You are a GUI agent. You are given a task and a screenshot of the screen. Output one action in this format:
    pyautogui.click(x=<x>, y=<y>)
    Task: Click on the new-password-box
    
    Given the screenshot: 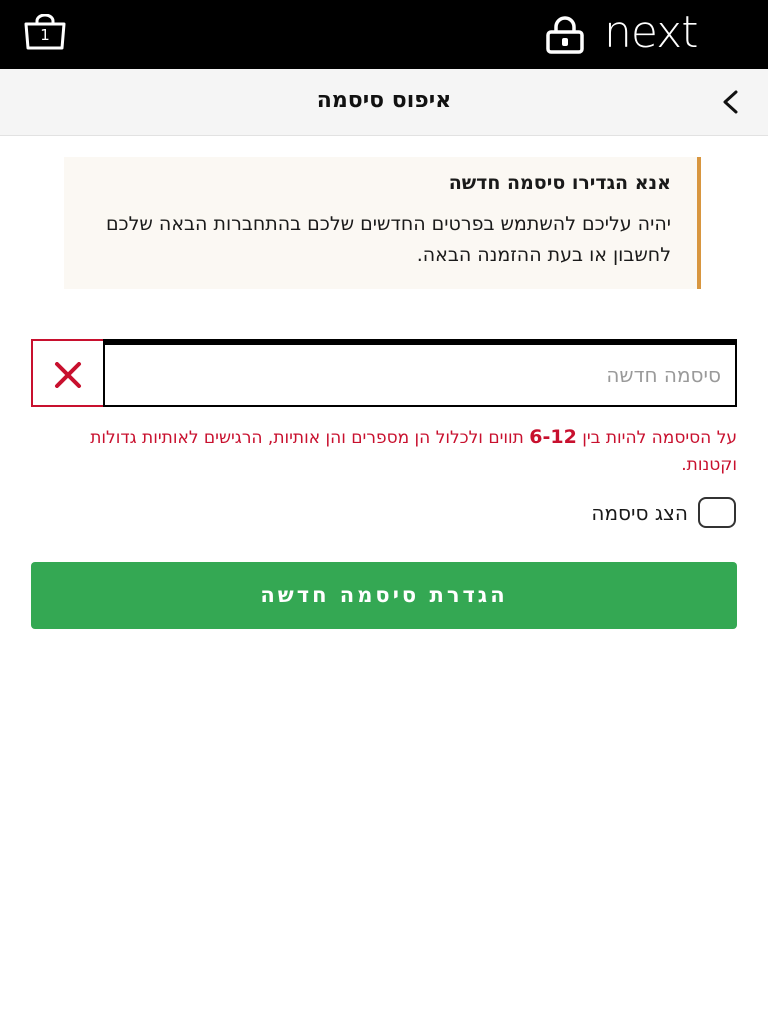 What is the action you would take?
    pyautogui.click(x=420, y=376)
    